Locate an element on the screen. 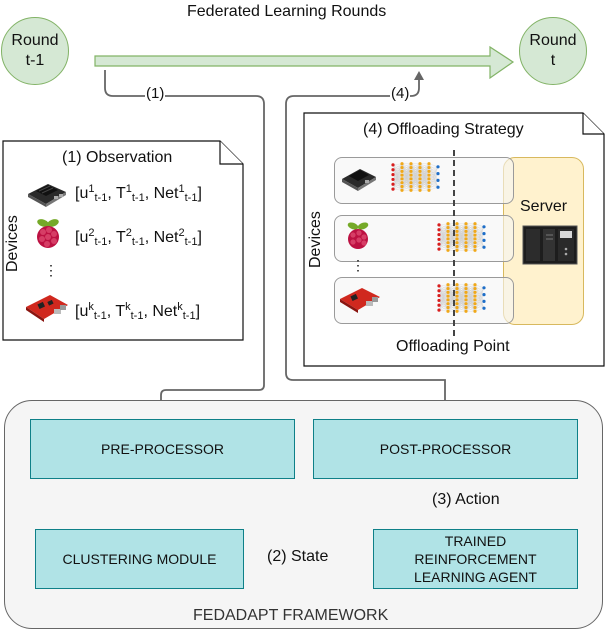  post-processor-module: POST-PROCESSOR is located at coordinates (445, 449).